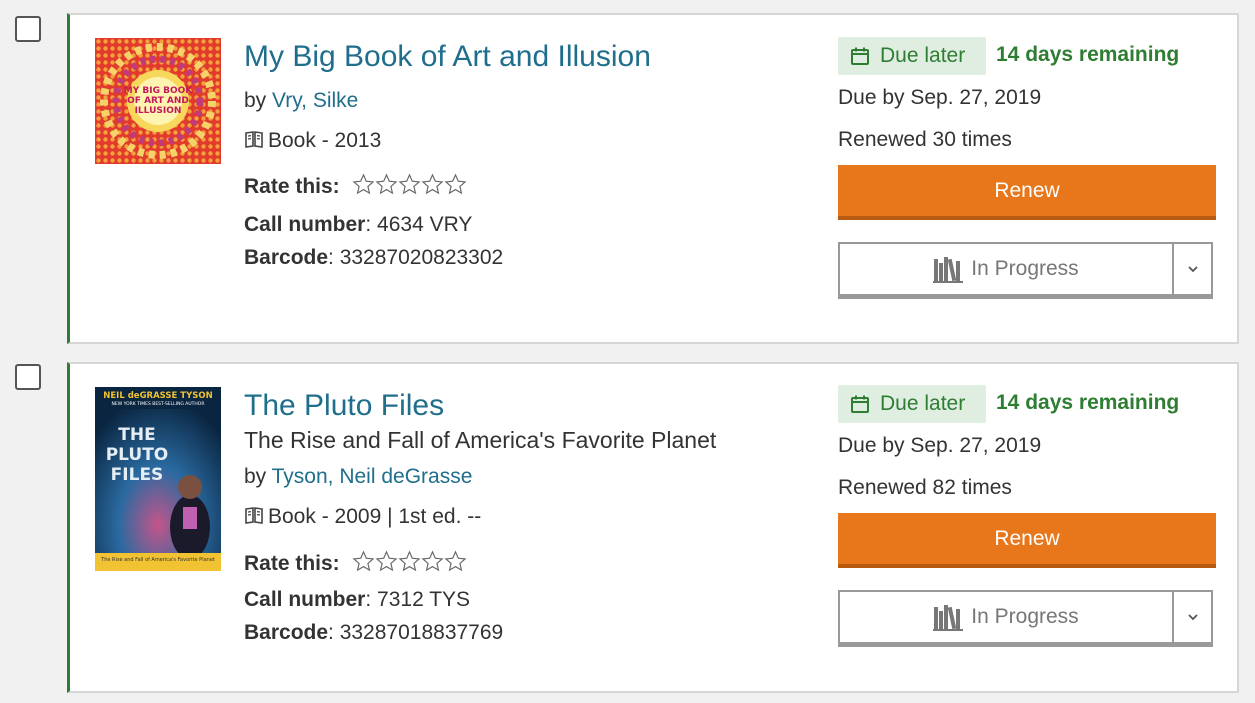 This screenshot has width=1255, height=703. Describe the element at coordinates (925, 139) in the screenshot. I see `renew-count: Renewed 30 times` at that location.